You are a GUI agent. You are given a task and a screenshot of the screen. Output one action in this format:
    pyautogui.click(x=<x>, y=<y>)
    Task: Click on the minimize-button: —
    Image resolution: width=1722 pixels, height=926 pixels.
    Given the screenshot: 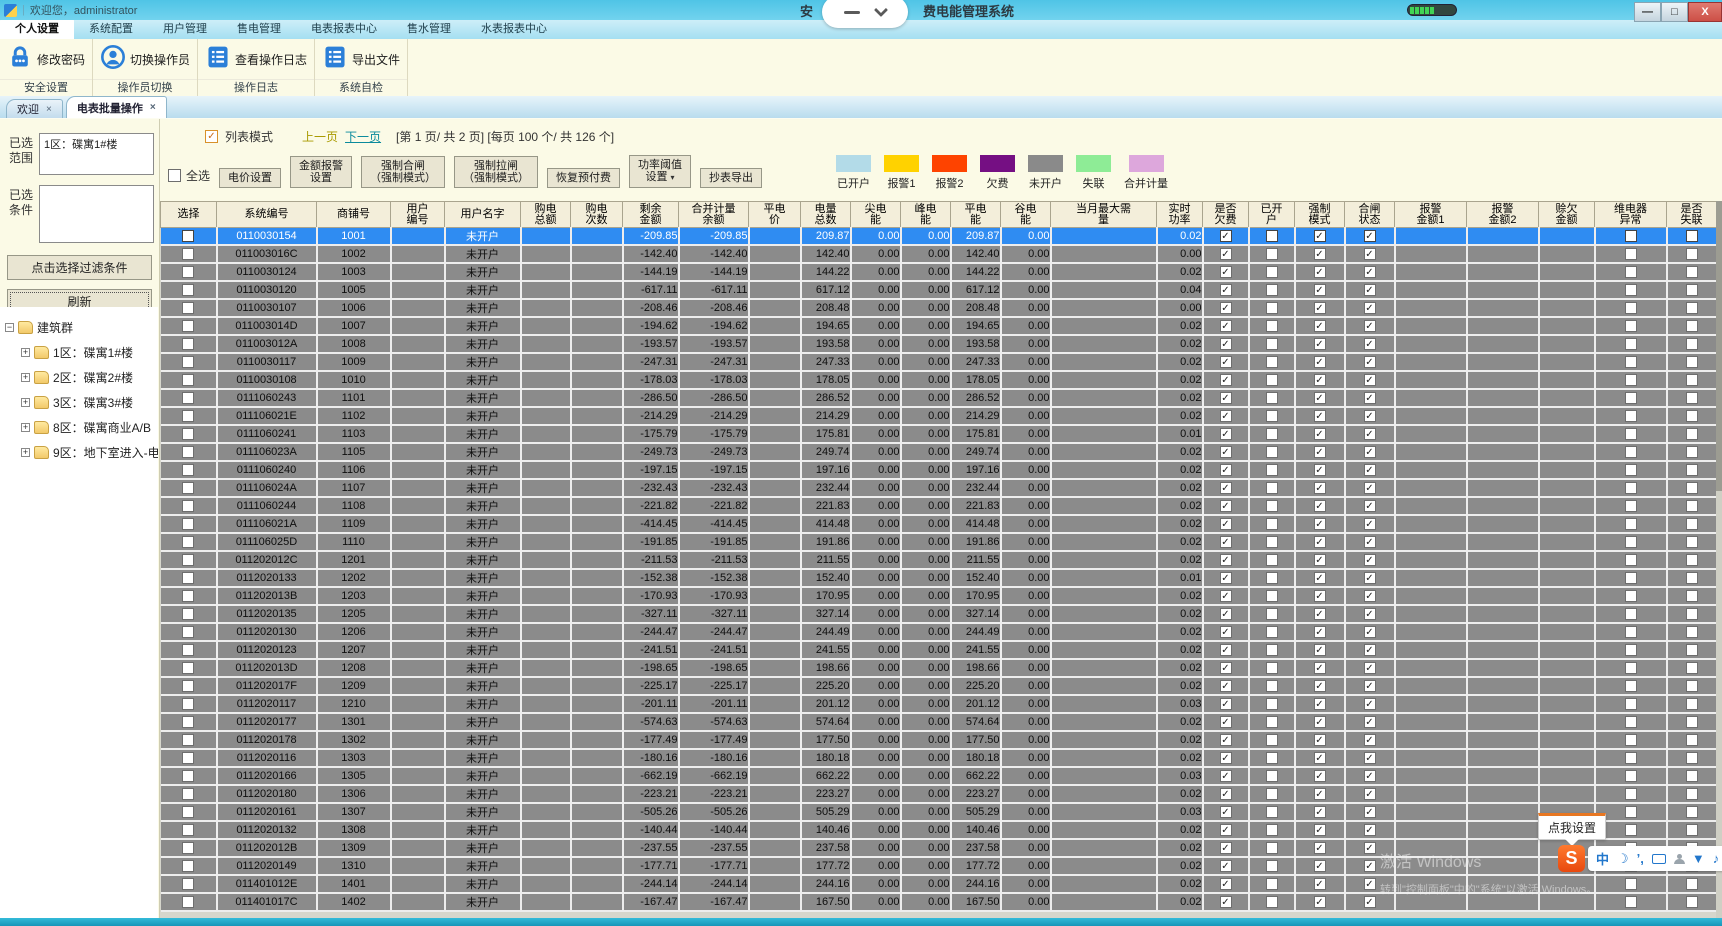 What is the action you would take?
    pyautogui.click(x=1647, y=12)
    